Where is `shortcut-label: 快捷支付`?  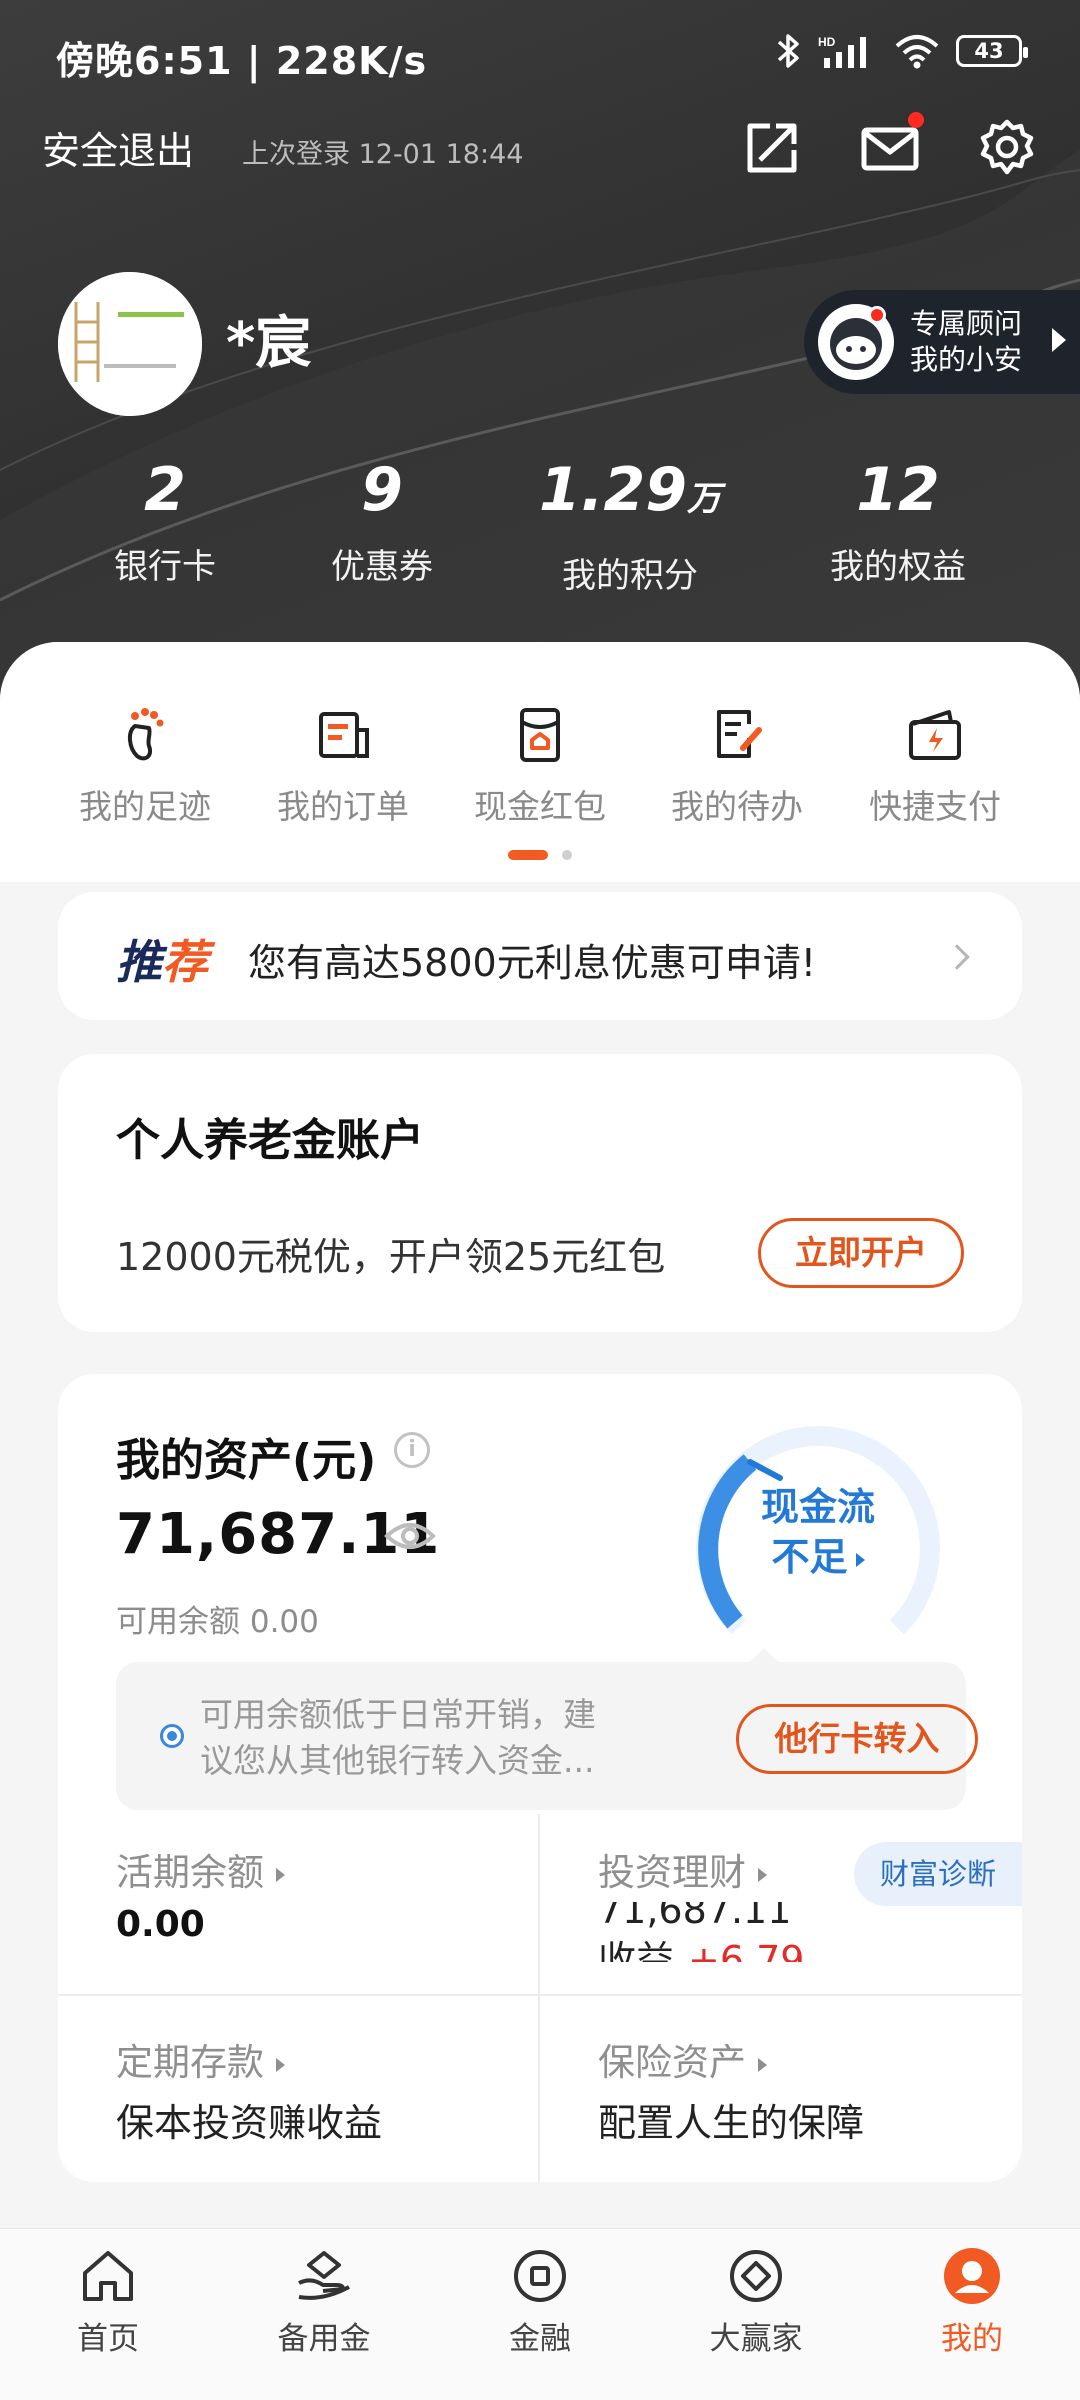
shortcut-label: 快捷支付 is located at coordinates (935, 806).